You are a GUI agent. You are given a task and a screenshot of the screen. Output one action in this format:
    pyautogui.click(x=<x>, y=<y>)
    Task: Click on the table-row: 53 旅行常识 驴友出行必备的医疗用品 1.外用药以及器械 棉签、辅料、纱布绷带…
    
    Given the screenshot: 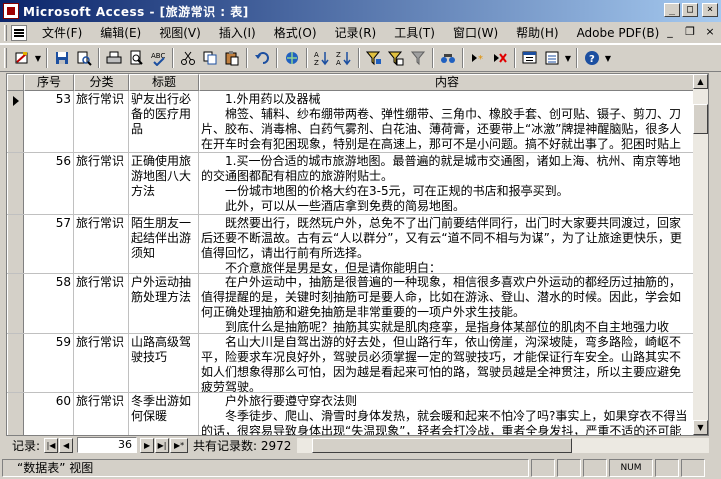 What is the action you would take?
    pyautogui.click(x=351, y=122)
    